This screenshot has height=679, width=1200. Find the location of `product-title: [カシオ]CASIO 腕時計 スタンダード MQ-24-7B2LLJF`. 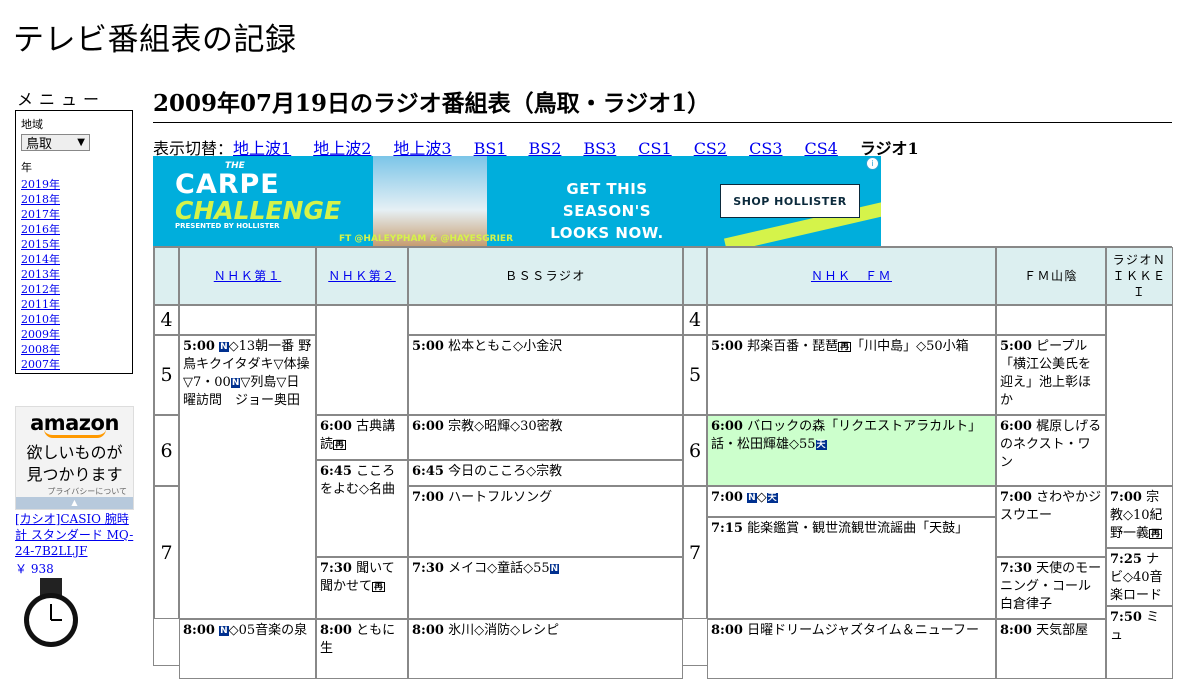

product-title: [カシオ]CASIO 腕時計 スタンダード MQ-24-7B2LLJF is located at coordinates (74, 535).